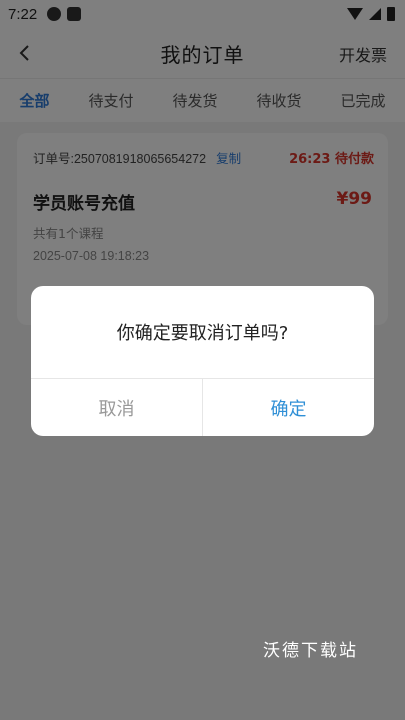 Image resolution: width=405 pixels, height=720 pixels. What do you see at coordinates (288, 407) in the screenshot?
I see `confirm-button: 确定` at bounding box center [288, 407].